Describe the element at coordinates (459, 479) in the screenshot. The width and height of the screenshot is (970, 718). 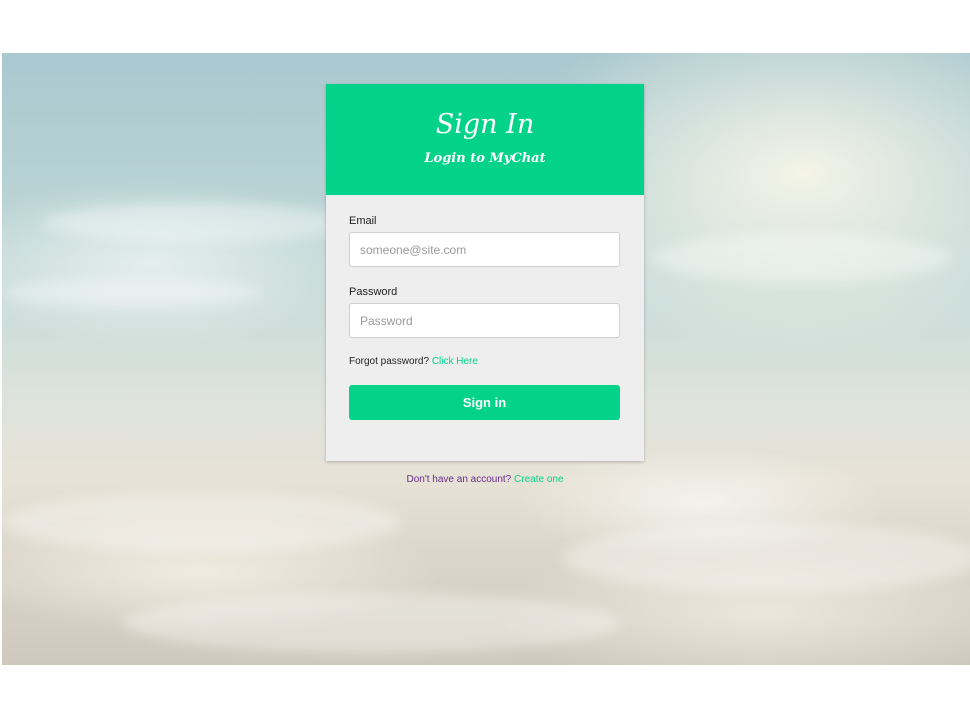
I see `no-account-text: Don't have an account?` at that location.